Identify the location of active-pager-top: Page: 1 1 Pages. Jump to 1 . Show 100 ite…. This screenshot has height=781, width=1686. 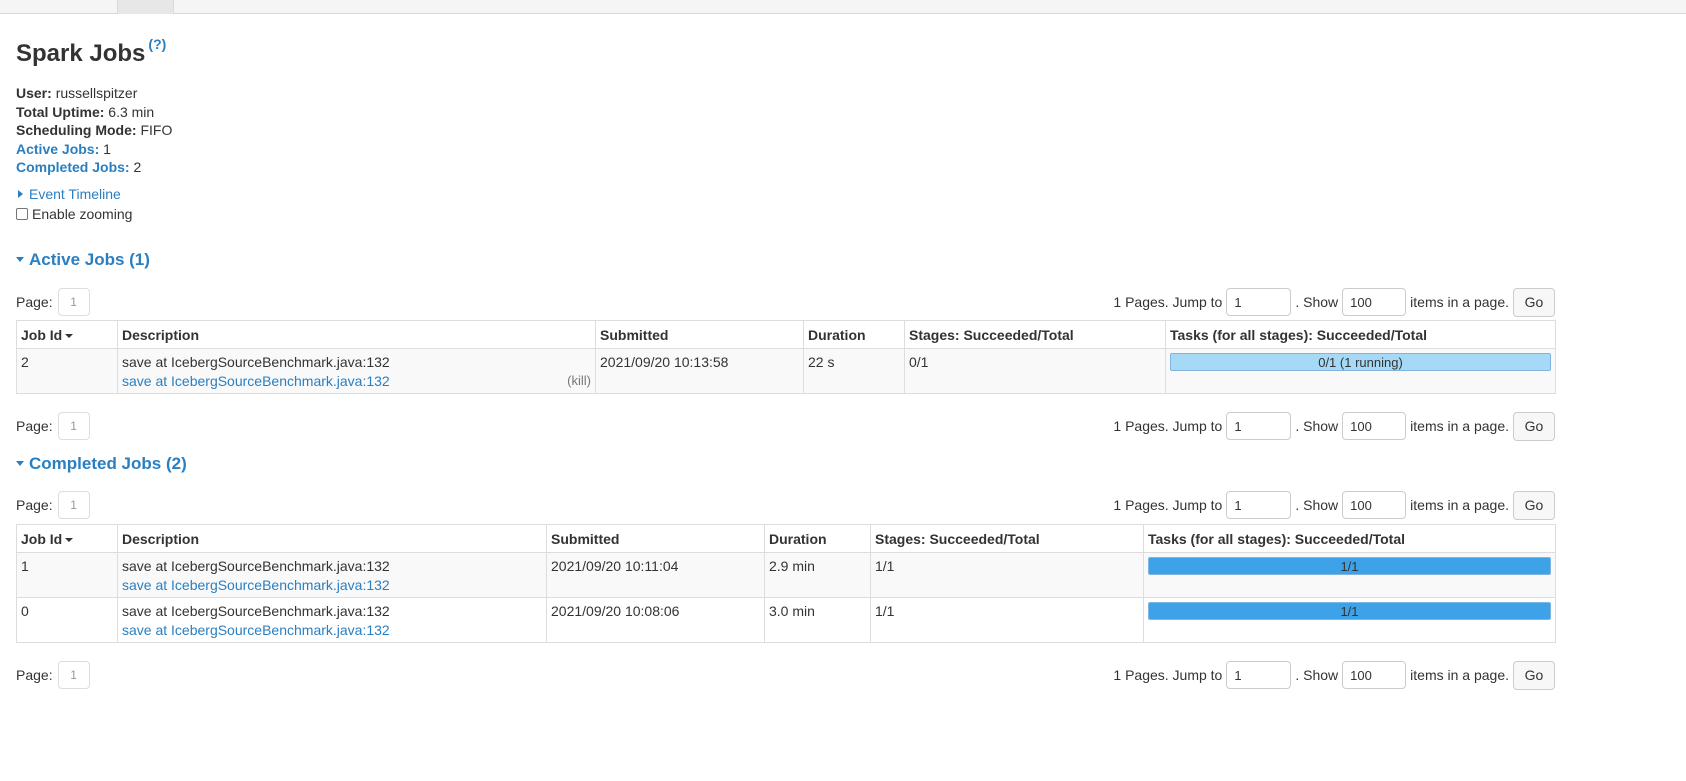
(785, 302).